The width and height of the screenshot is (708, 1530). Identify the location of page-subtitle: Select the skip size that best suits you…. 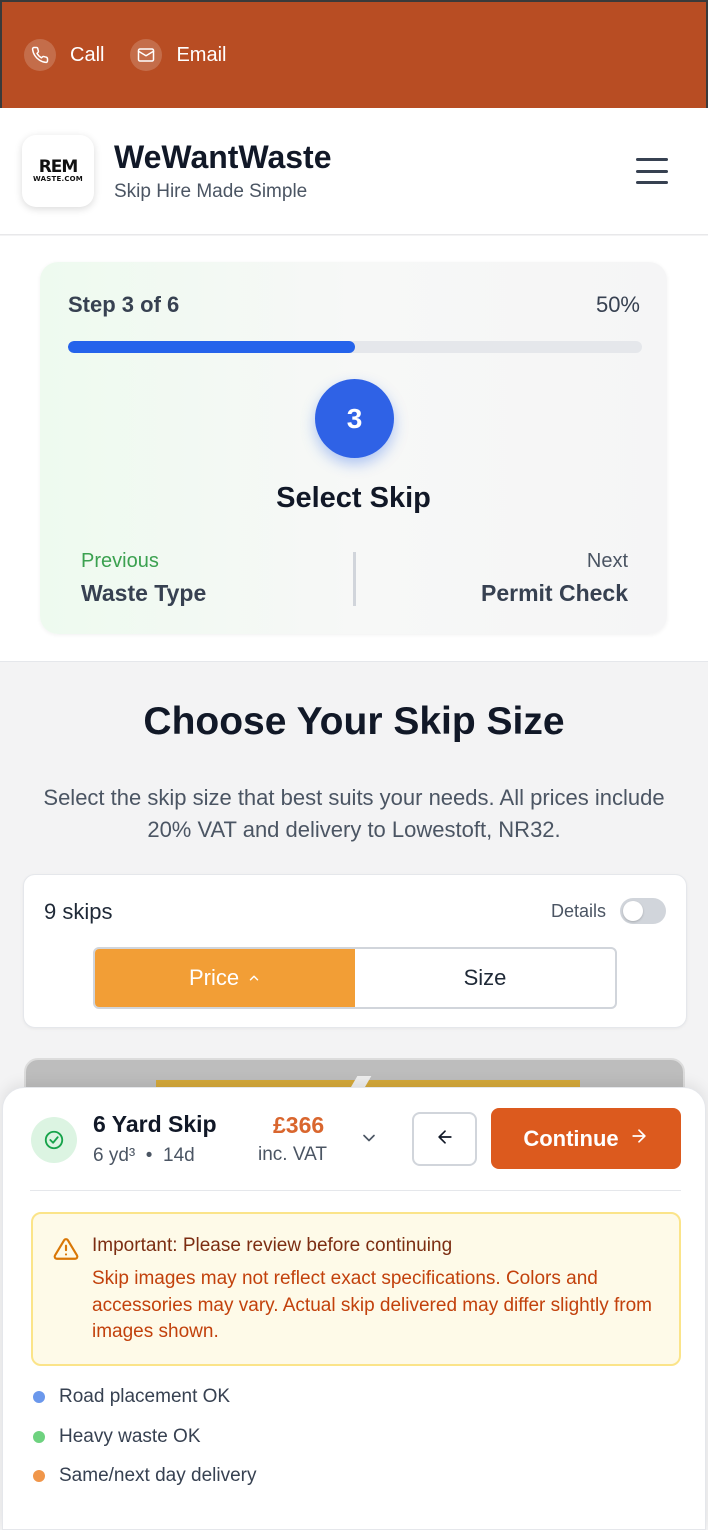
(354, 813).